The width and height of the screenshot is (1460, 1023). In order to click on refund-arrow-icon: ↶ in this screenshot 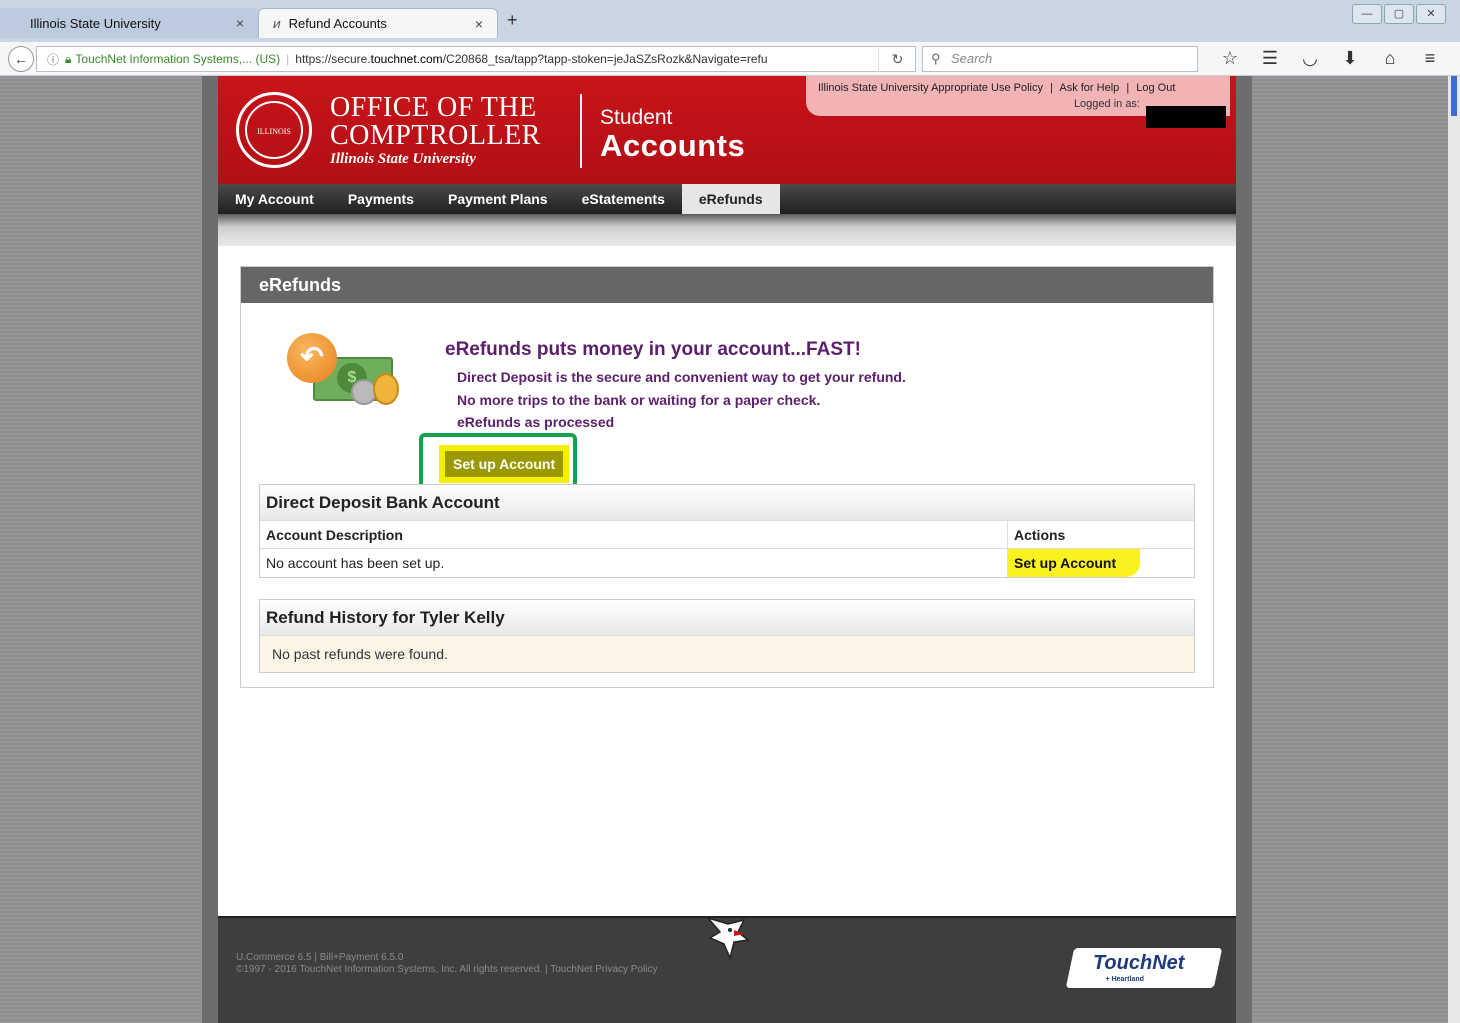, I will do `click(312, 358)`.